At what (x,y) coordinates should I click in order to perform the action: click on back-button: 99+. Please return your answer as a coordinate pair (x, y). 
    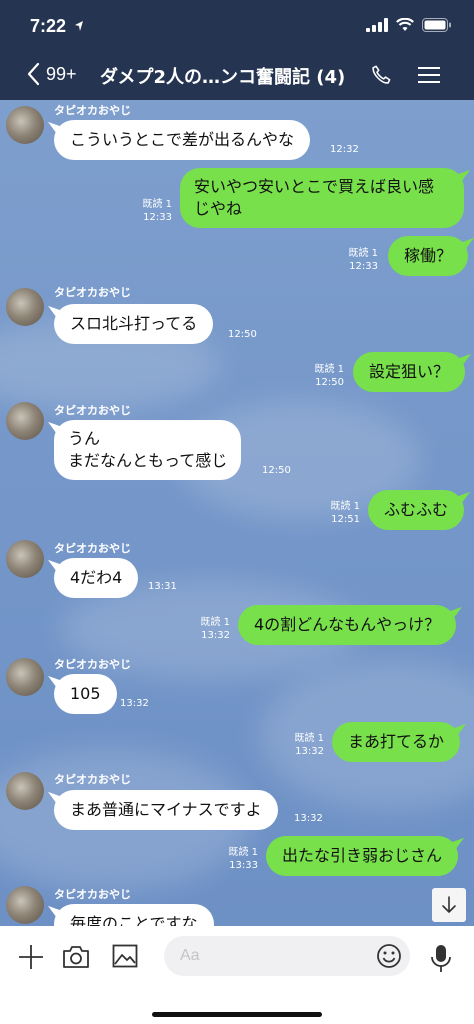
    Looking at the image, I should click on (51, 74).